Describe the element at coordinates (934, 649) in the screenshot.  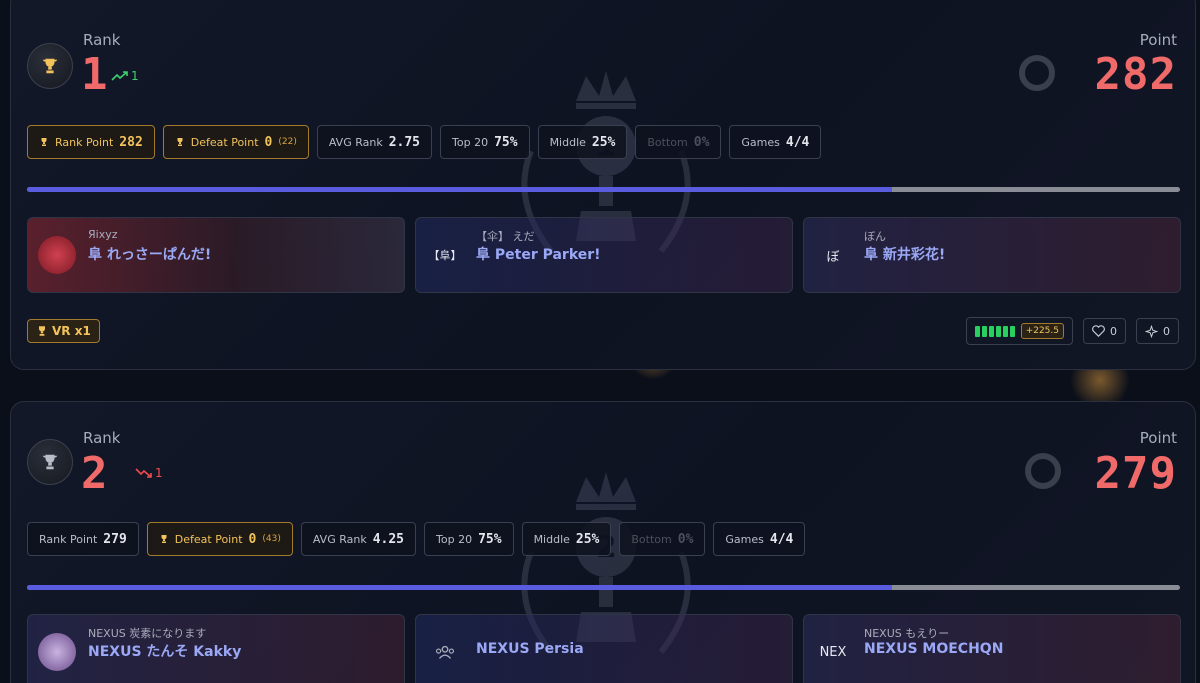
I see `player-name: NEXUS MOECHQN` at that location.